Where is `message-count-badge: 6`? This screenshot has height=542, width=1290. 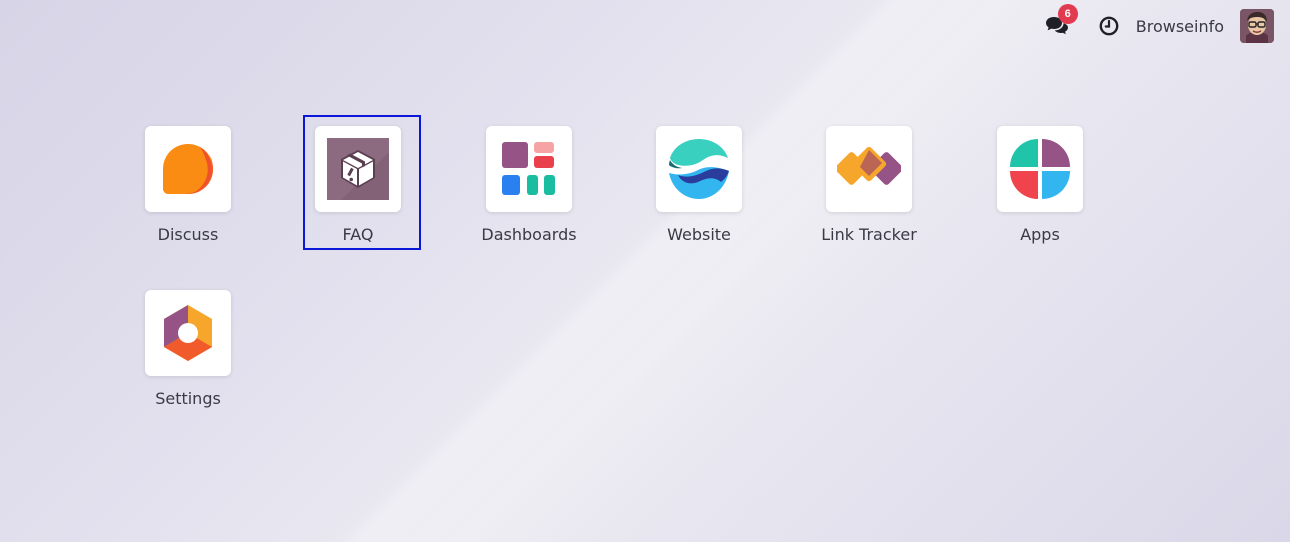 message-count-badge: 6 is located at coordinates (1067, 14).